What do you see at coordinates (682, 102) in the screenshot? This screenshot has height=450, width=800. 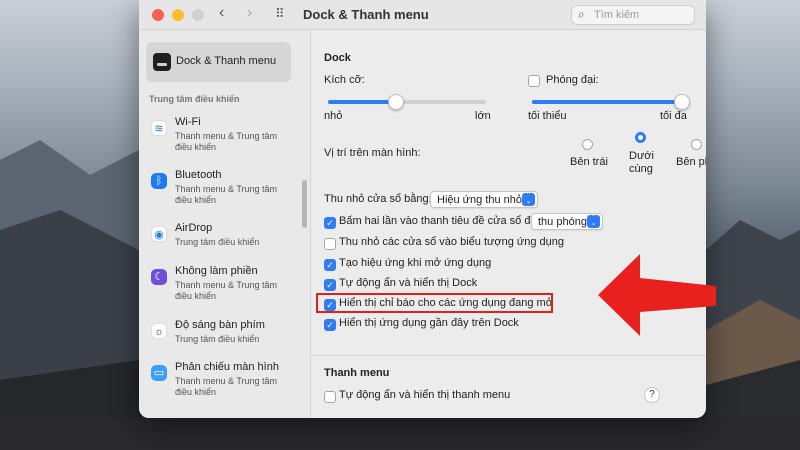 I see `magnification-slider-knob` at bounding box center [682, 102].